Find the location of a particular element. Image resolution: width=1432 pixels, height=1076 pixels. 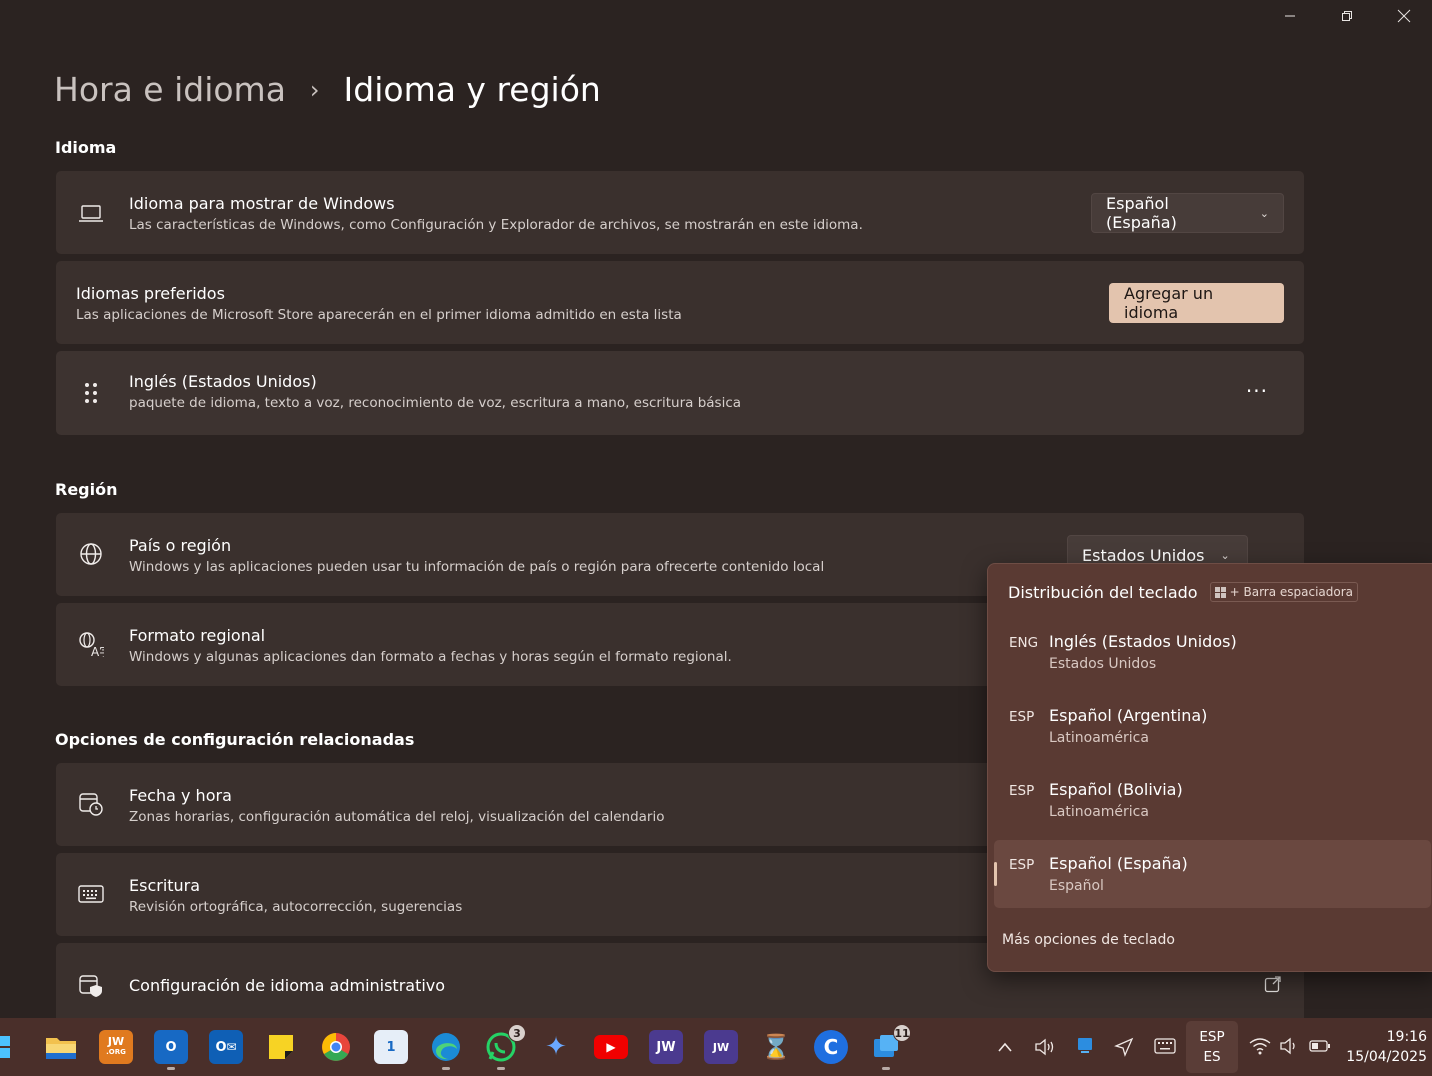

speaker-icon is located at coordinates (1289, 1048).